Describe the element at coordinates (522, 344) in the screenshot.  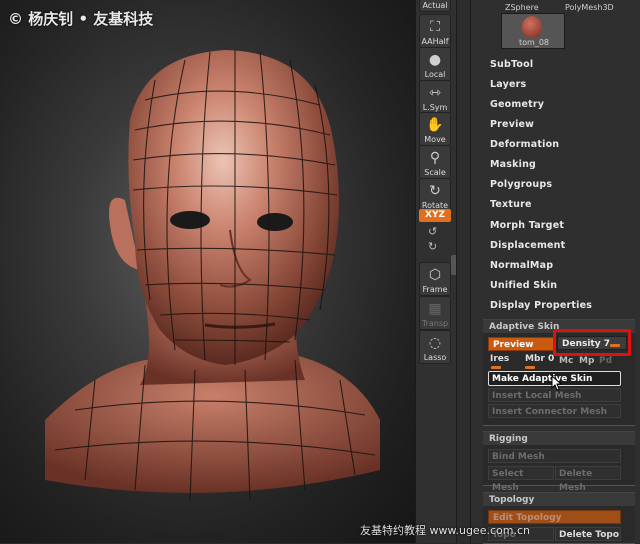
I see `preview-button: Preview` at that location.